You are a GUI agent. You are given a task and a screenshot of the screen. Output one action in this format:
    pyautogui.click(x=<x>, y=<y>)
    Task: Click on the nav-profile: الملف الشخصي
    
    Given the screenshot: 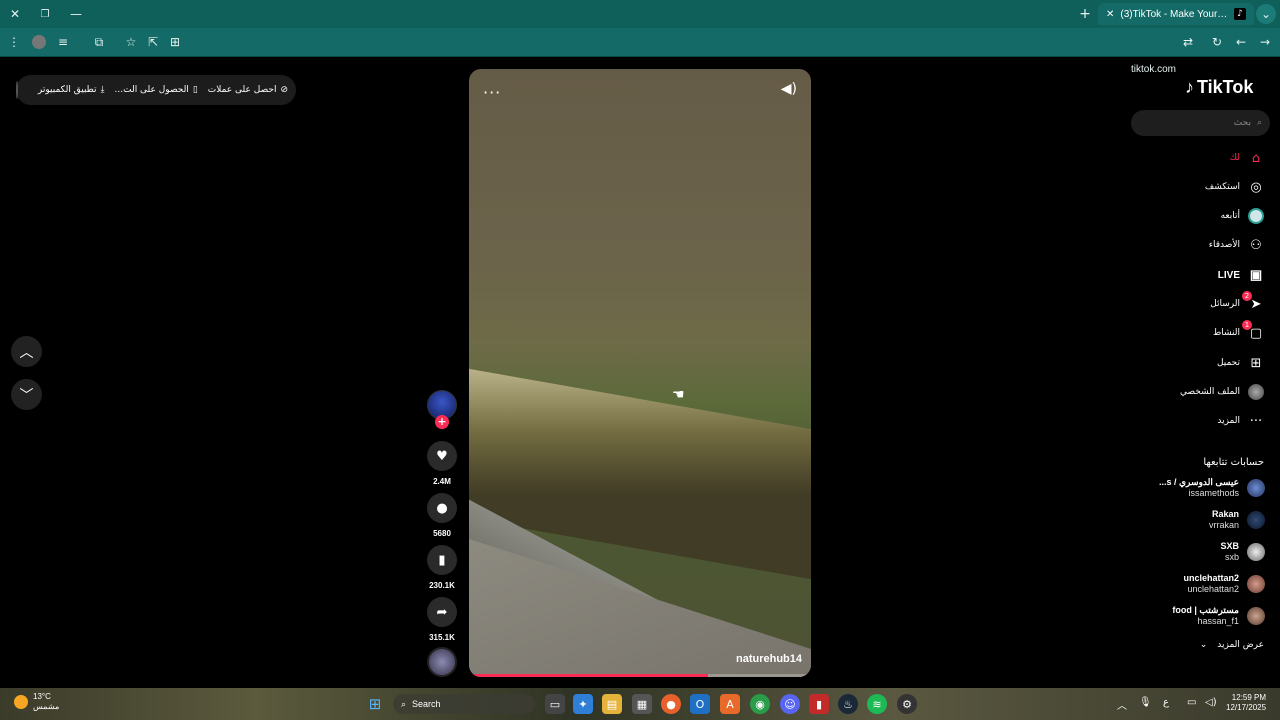 What is the action you would take?
    pyautogui.click(x=1222, y=392)
    